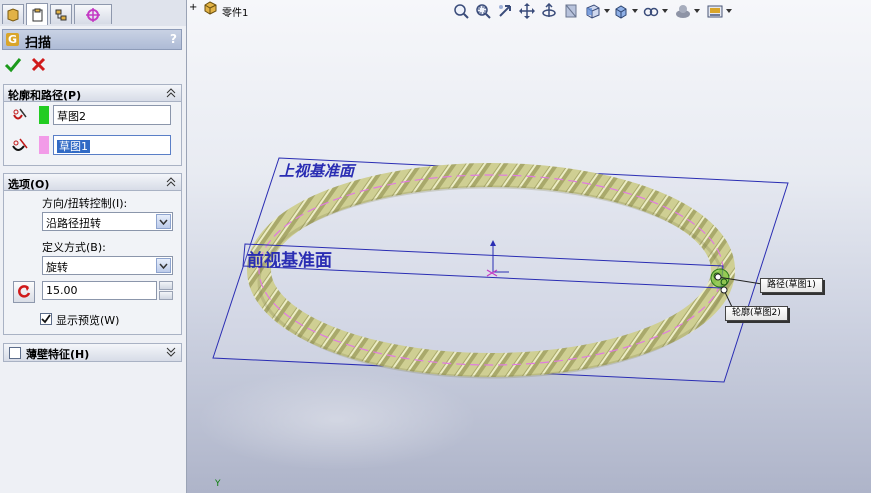 The image size is (871, 493). What do you see at coordinates (621, 11) in the screenshot?
I see `display-style-icon` at bounding box center [621, 11].